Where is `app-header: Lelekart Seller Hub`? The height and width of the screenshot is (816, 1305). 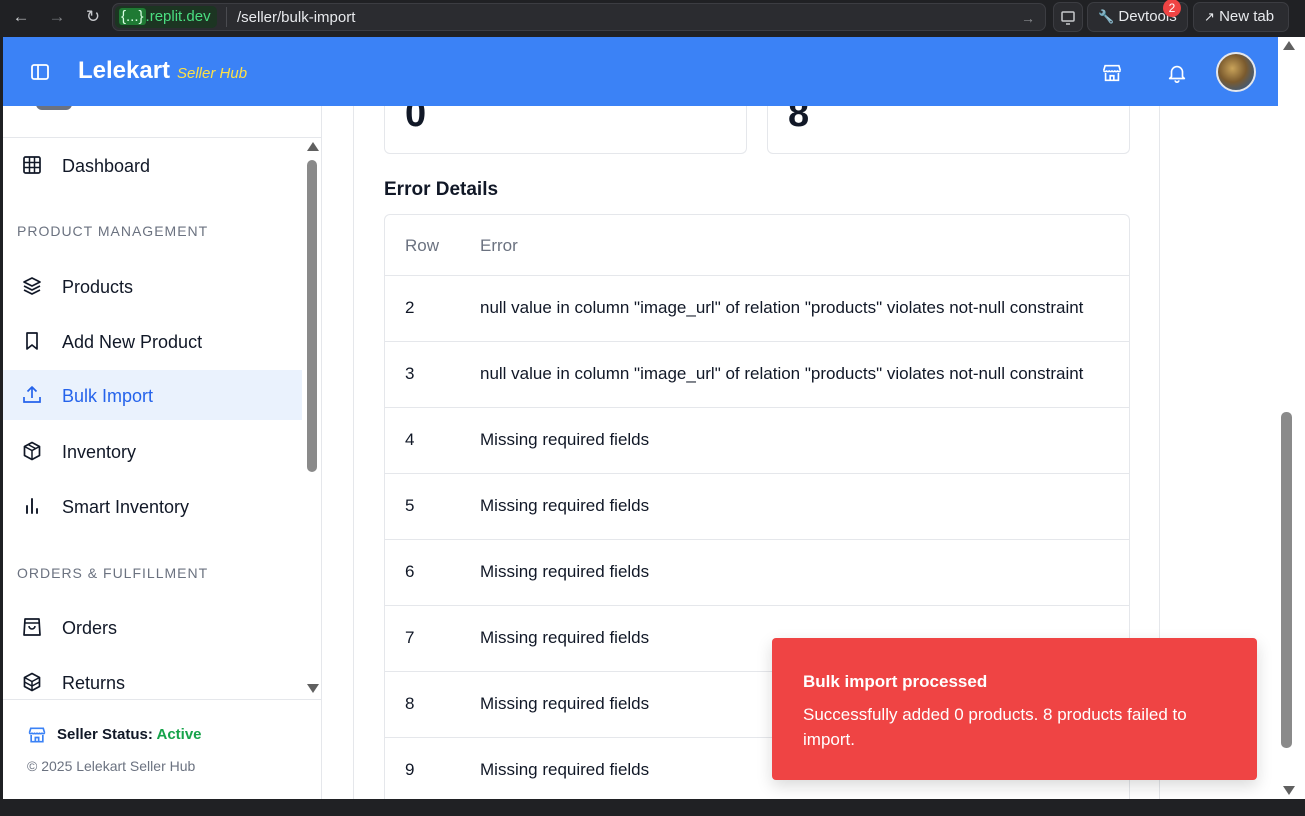 app-header: Lelekart Seller Hub is located at coordinates (640, 71).